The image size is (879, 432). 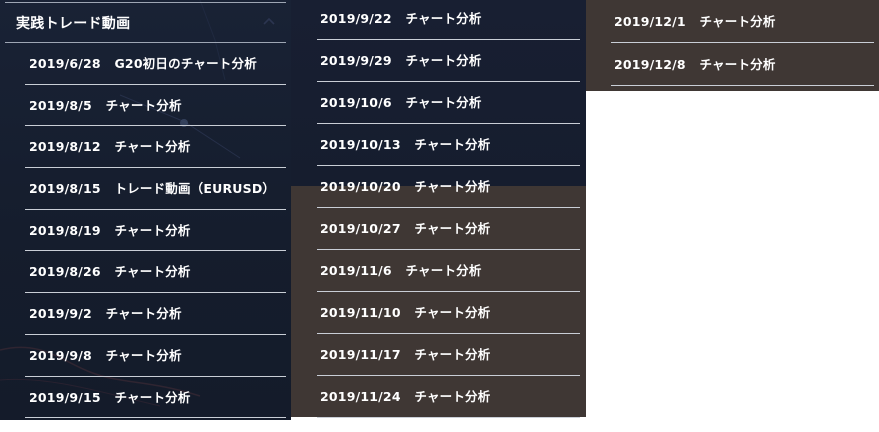 I want to click on menu-item: 2019/6/28 G20初日のチャート分析, so click(x=155, y=64).